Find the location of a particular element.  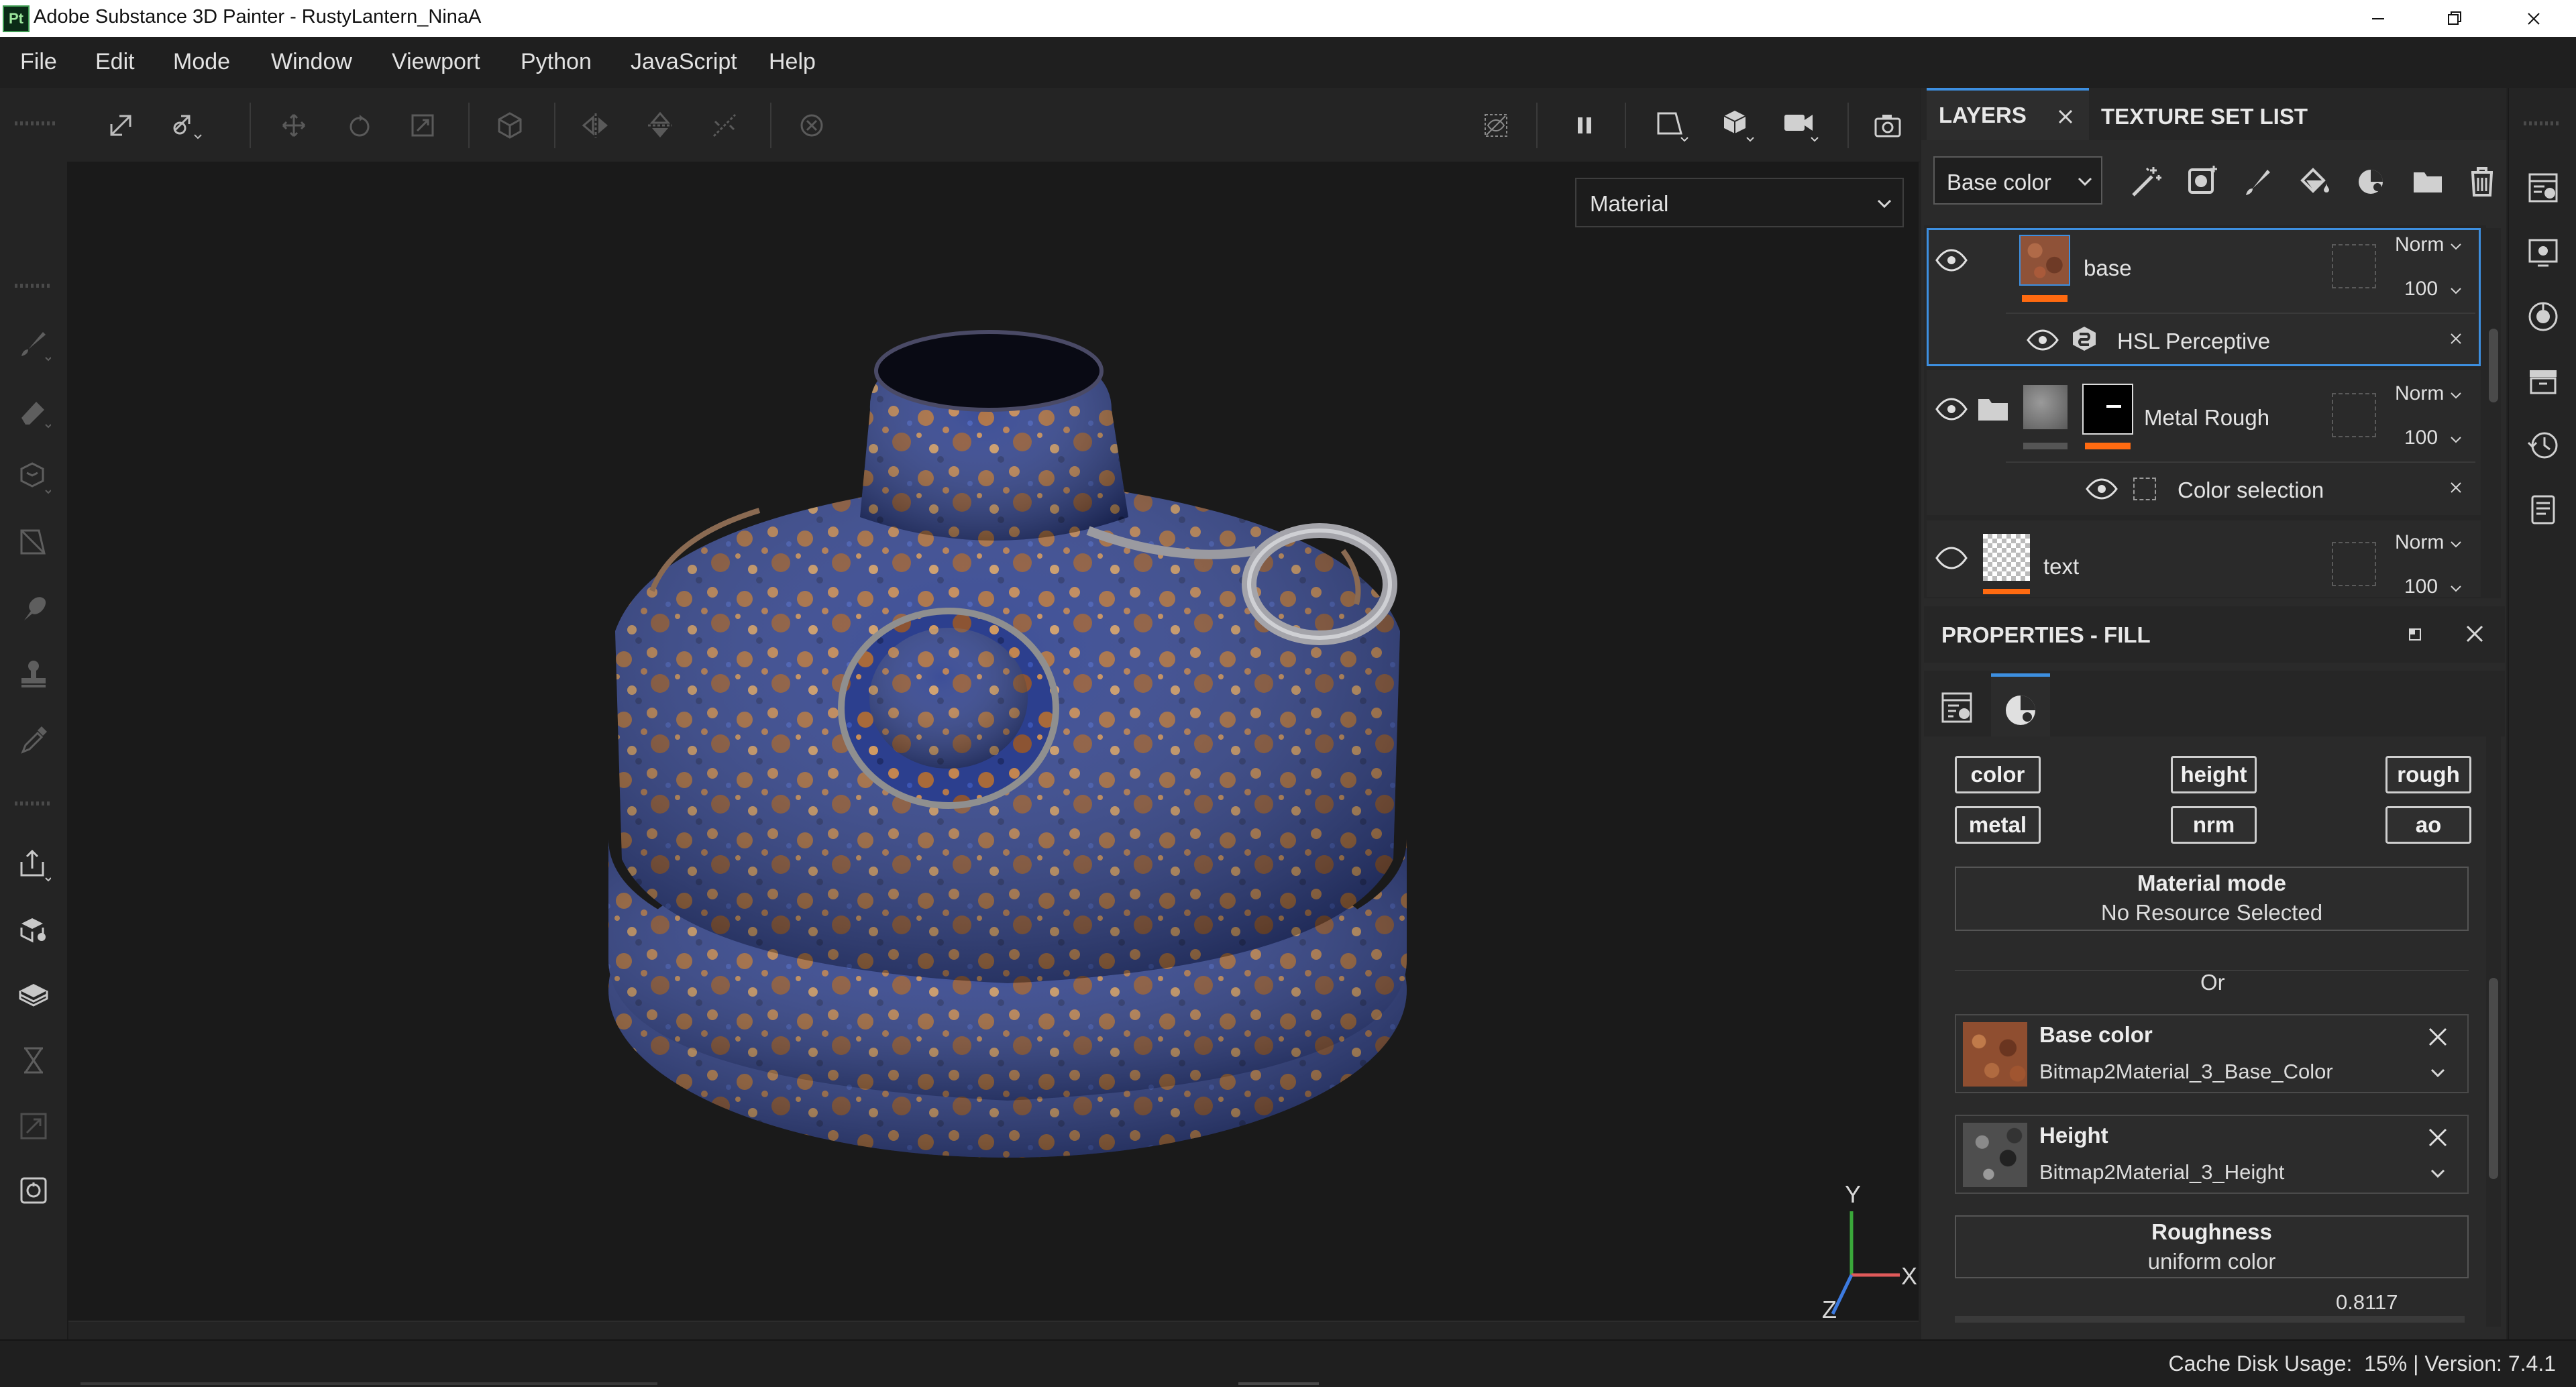

color-picker-icon is located at coordinates (33, 739).